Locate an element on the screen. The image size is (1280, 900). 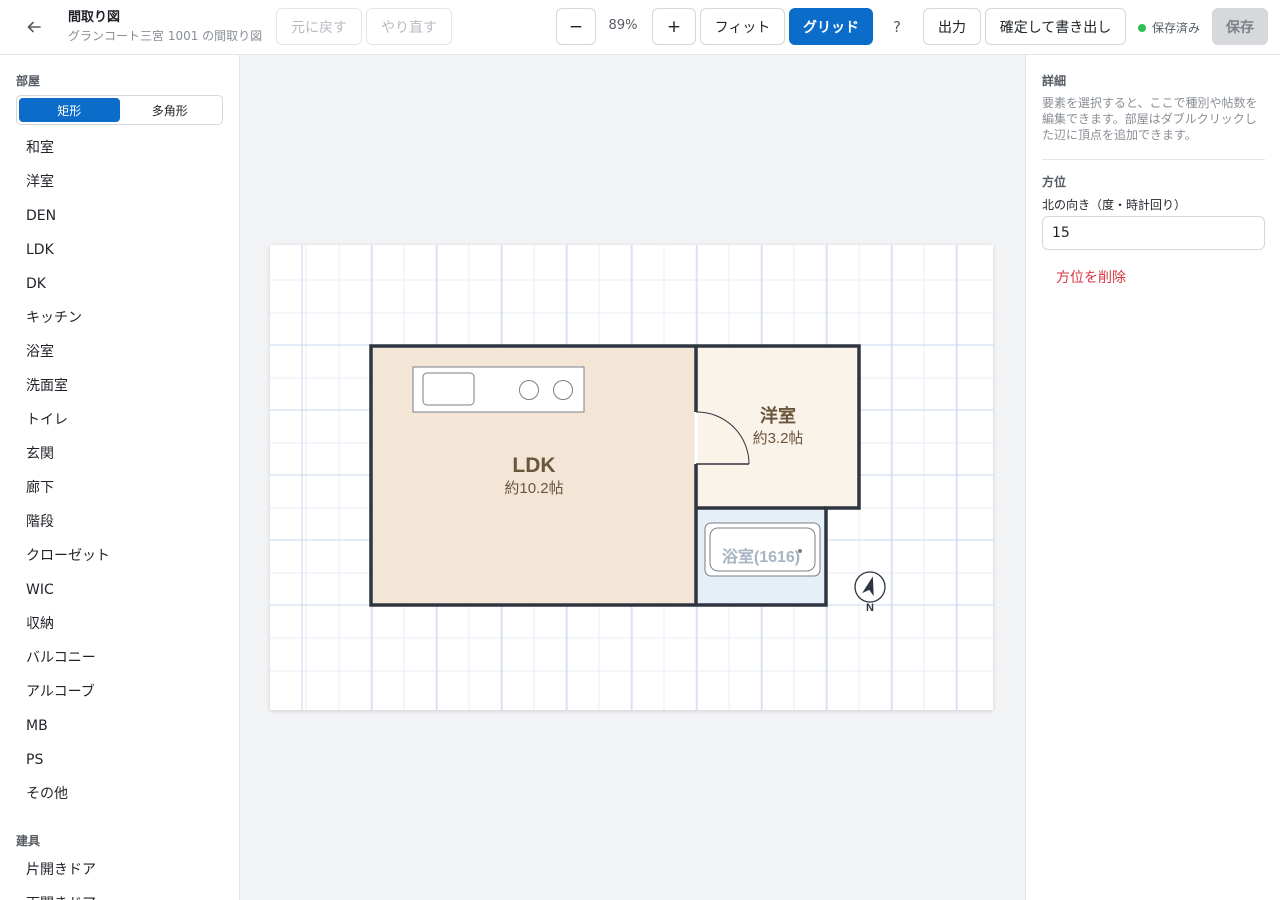
fixture-type-item: 両開きドア is located at coordinates (119, 893).